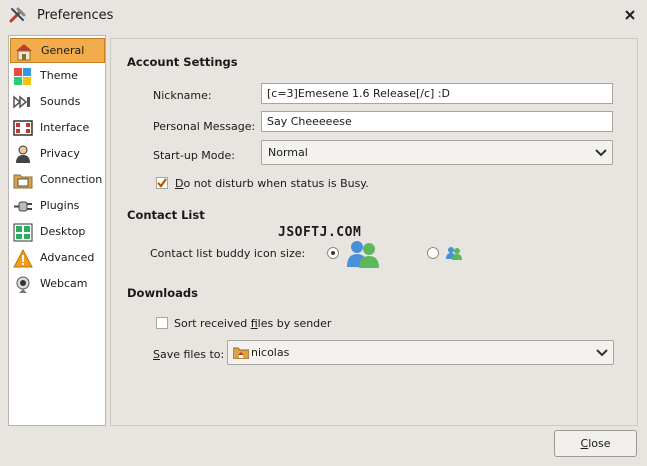 The width and height of the screenshot is (647, 466). I want to click on window-title: Preferences, so click(75, 15).